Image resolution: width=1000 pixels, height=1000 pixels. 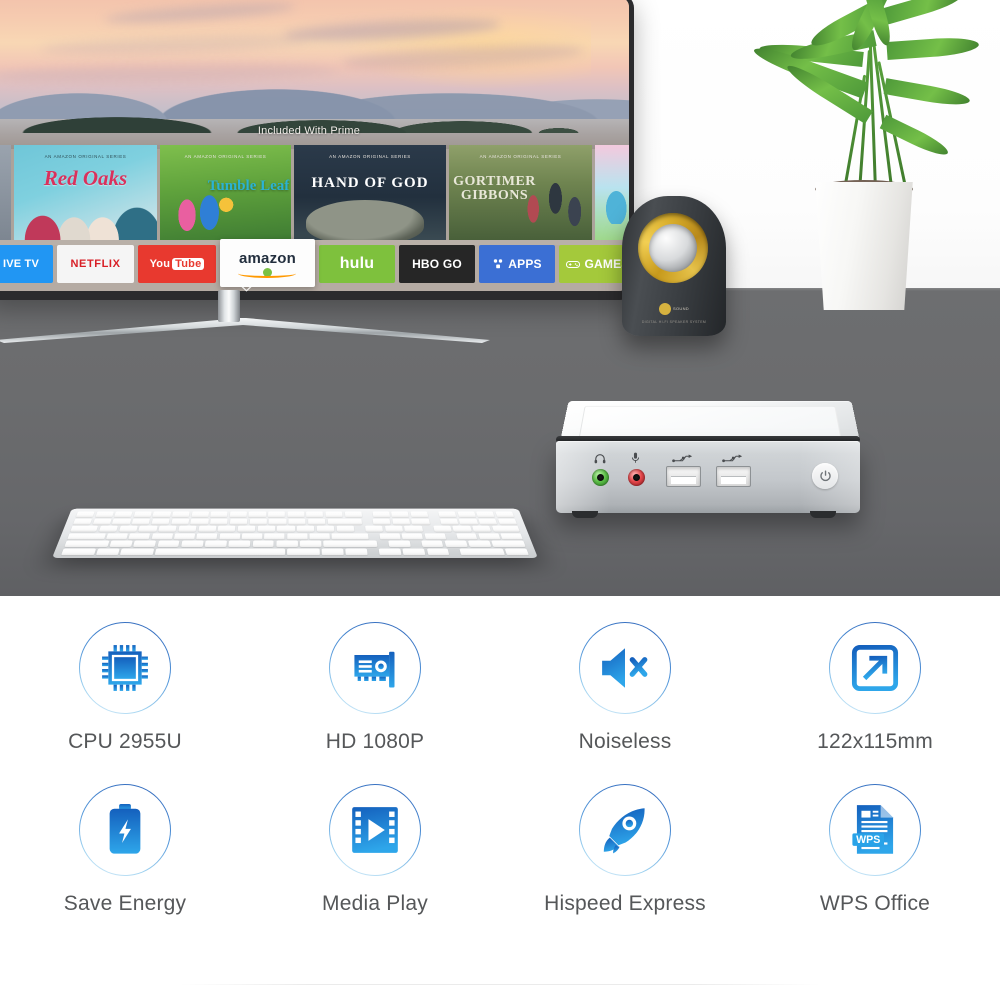 I want to click on speaker-cone, so click(x=673, y=248).